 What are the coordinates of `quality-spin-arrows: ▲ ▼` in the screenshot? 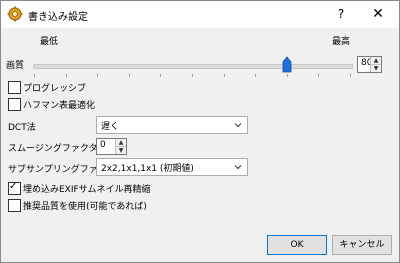 It's located at (375, 64).